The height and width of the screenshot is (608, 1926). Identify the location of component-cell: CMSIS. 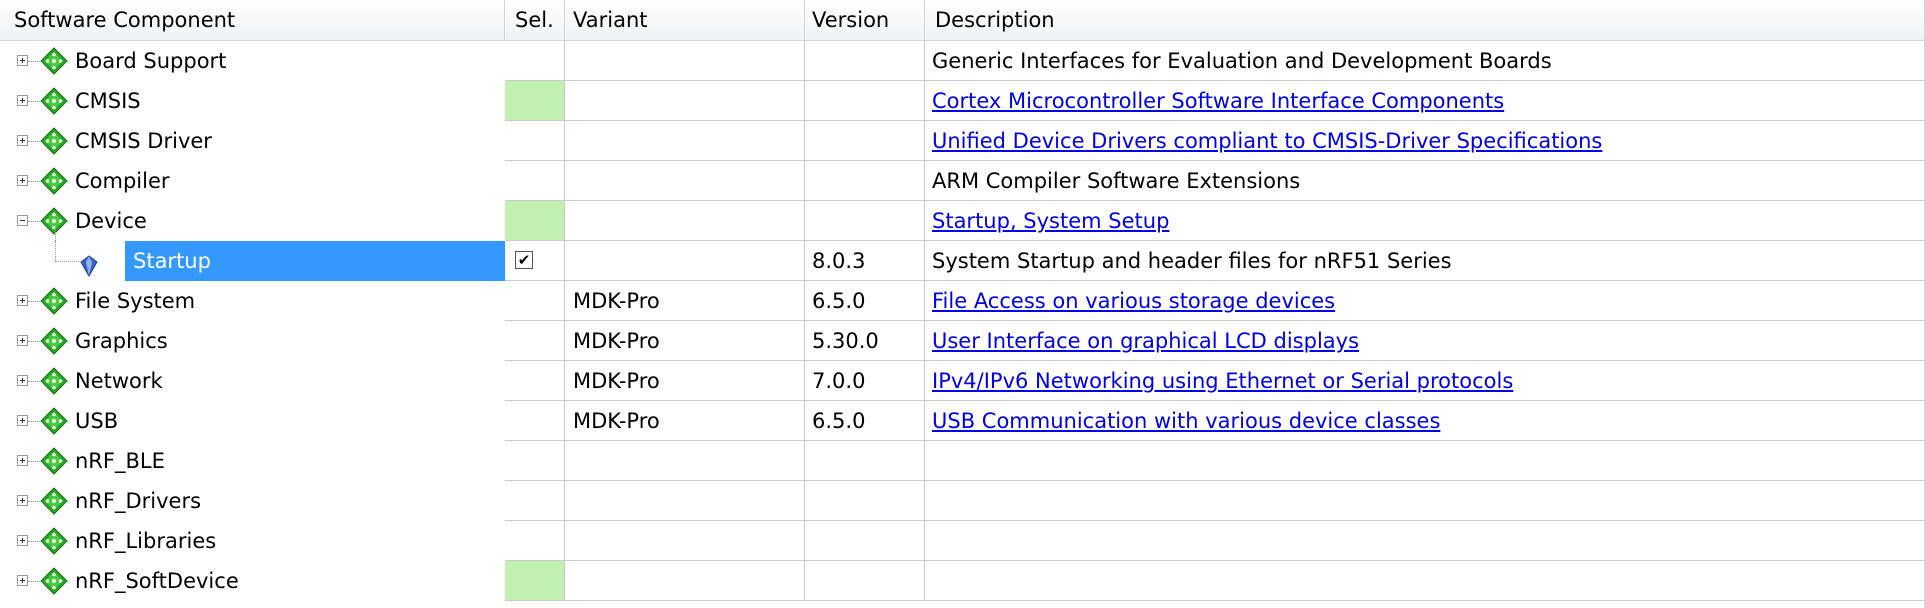
(252, 101).